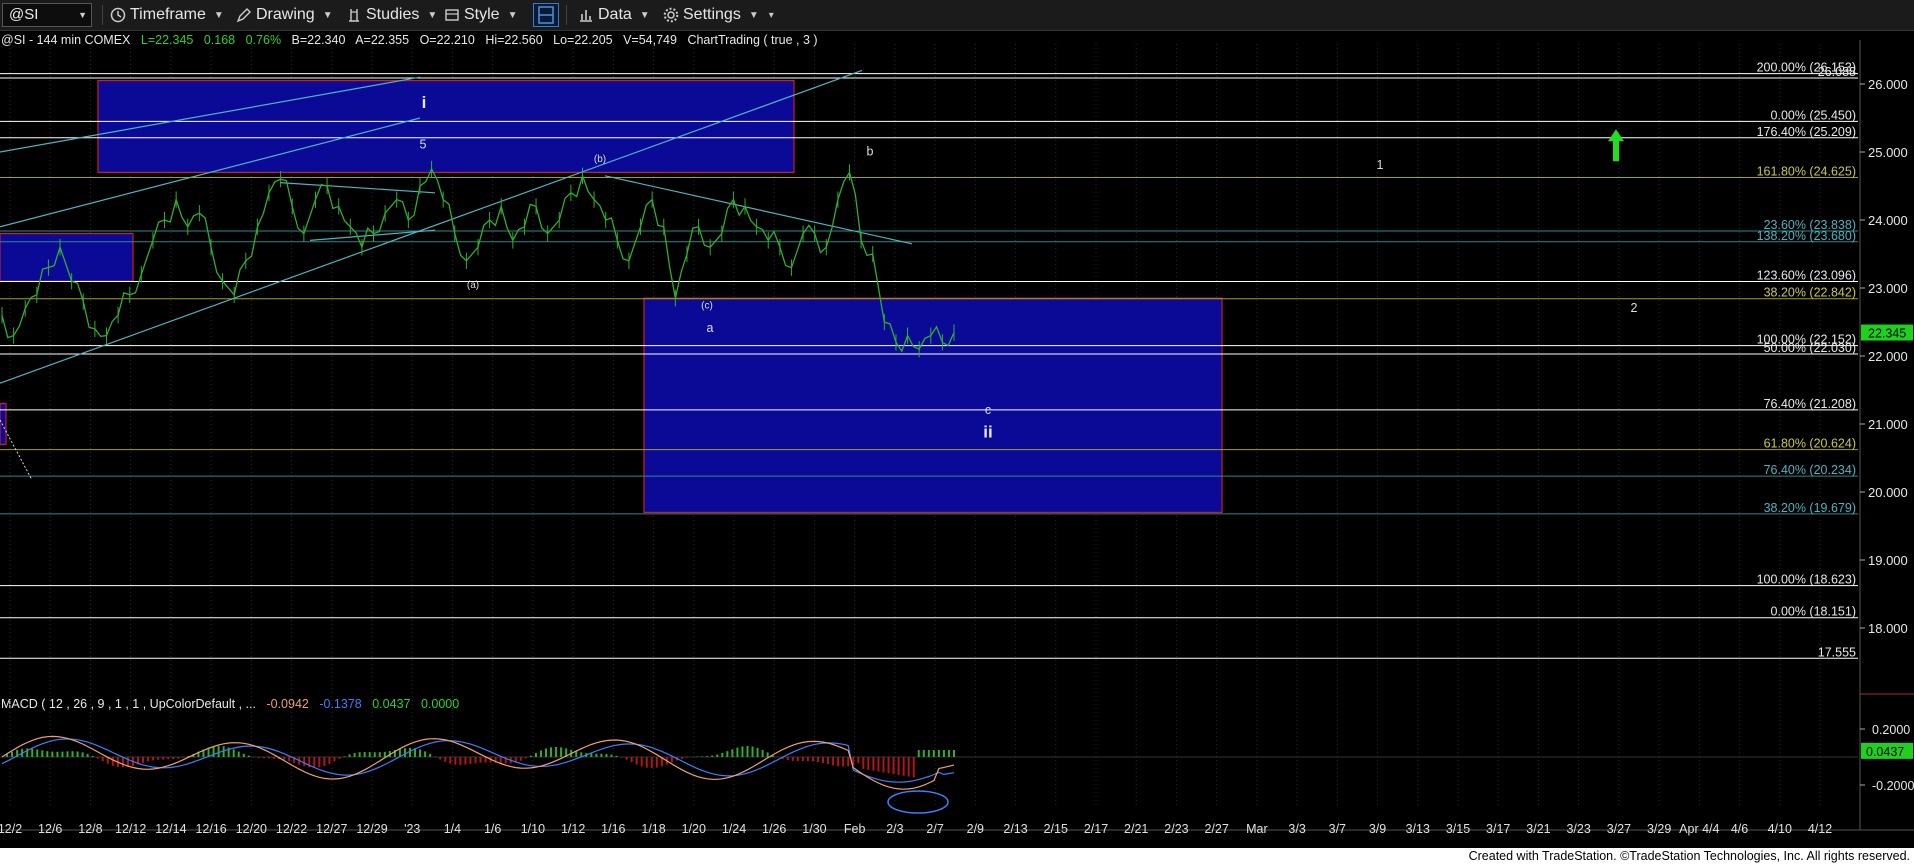 Image resolution: width=1914 pixels, height=866 pixels. I want to click on last-price-label: 22.345, so click(1887, 334).